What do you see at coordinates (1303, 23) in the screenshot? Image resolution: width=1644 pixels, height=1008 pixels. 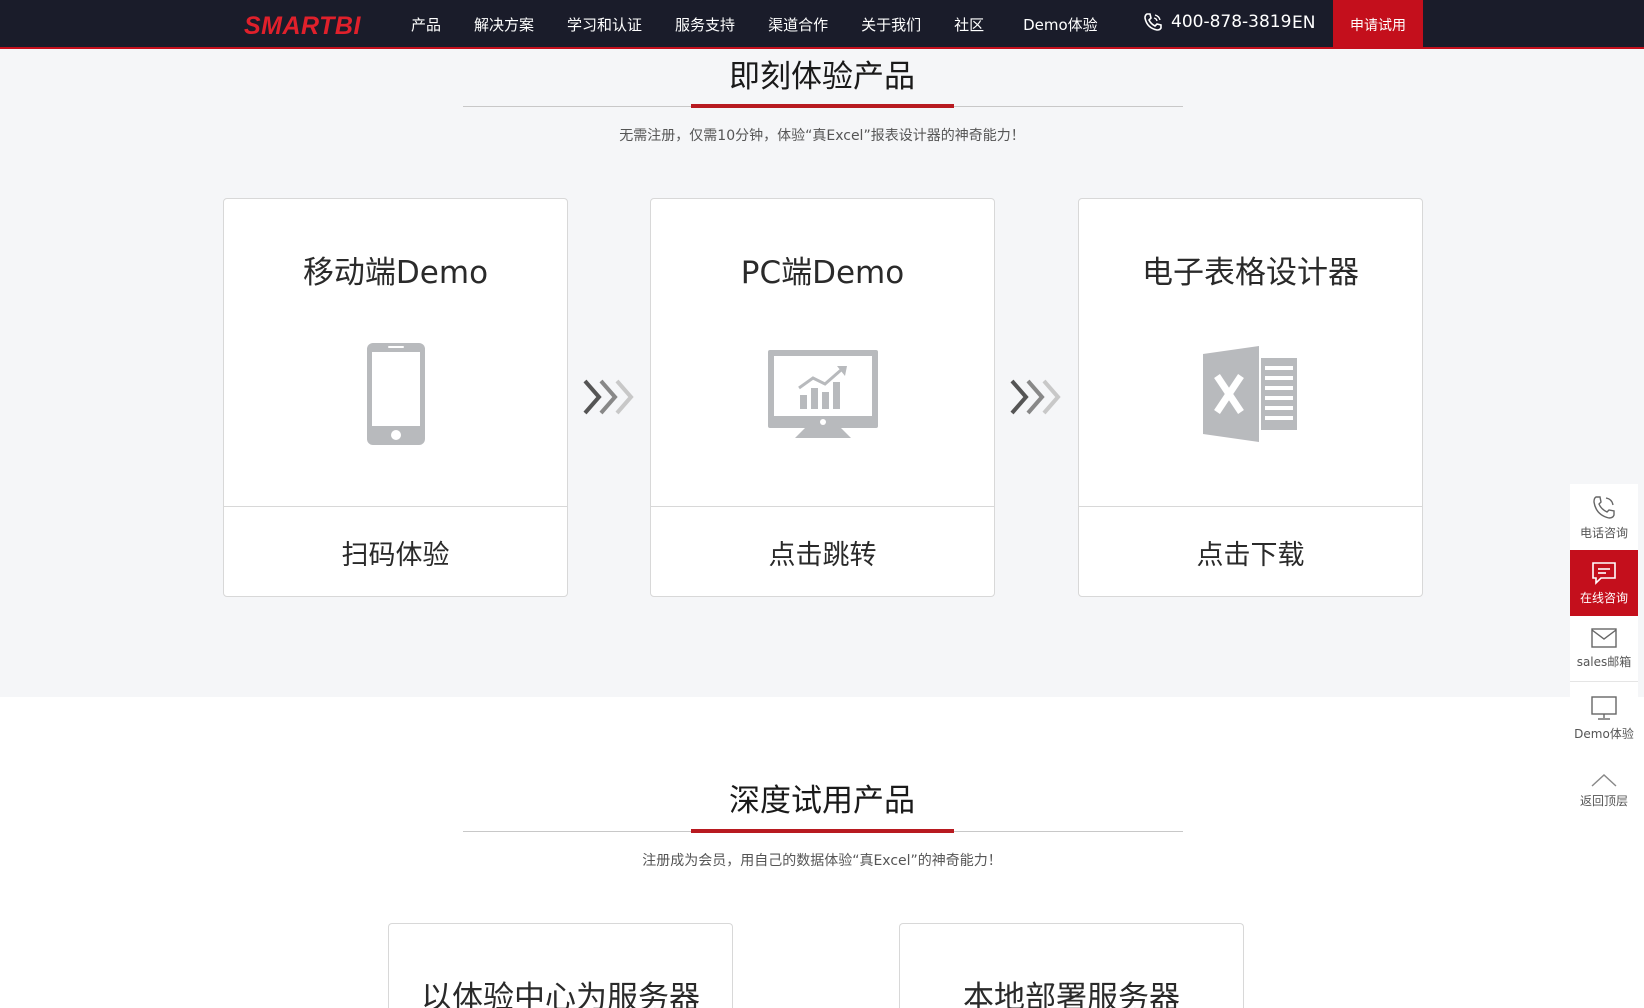 I see `language-switch: EN` at bounding box center [1303, 23].